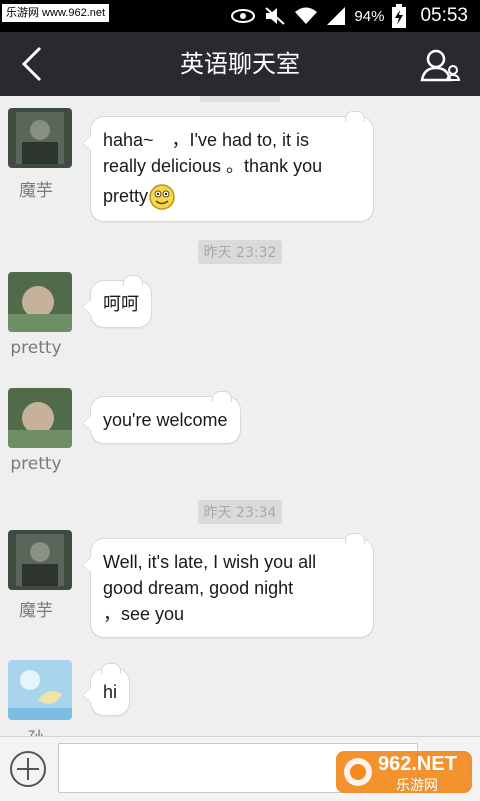  I want to click on brand-watermark: 962.NET 乐游网, so click(404, 772).